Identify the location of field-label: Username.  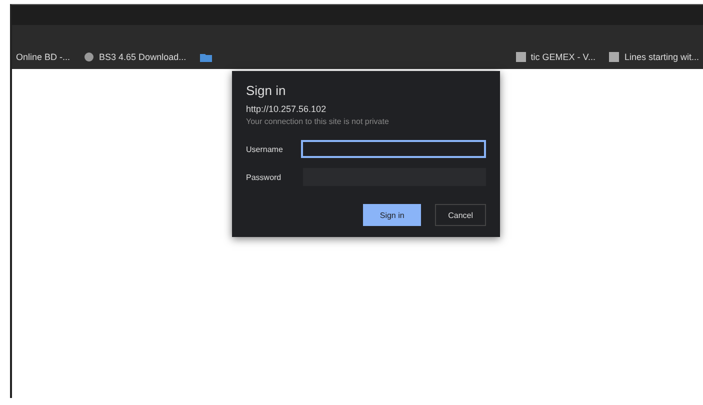
(265, 149).